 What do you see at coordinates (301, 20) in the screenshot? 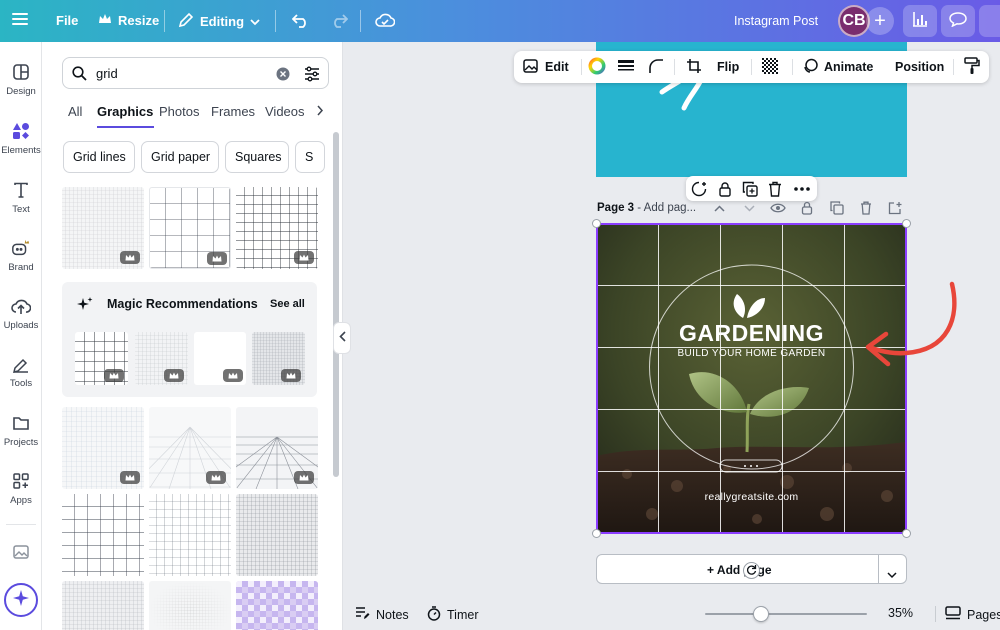
I see `undo-icon` at bounding box center [301, 20].